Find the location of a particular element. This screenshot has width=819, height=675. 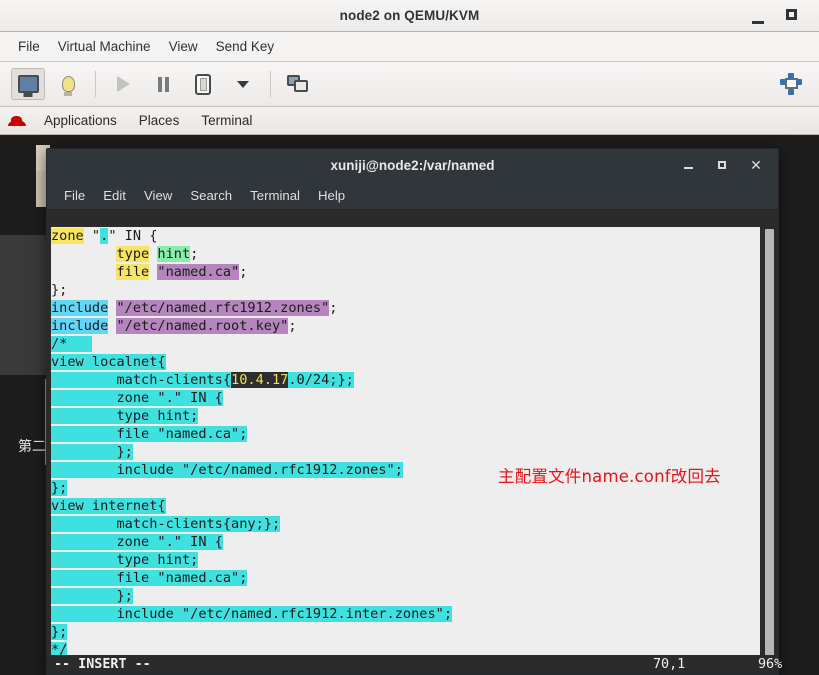

fullscreen-button is located at coordinates (791, 84).